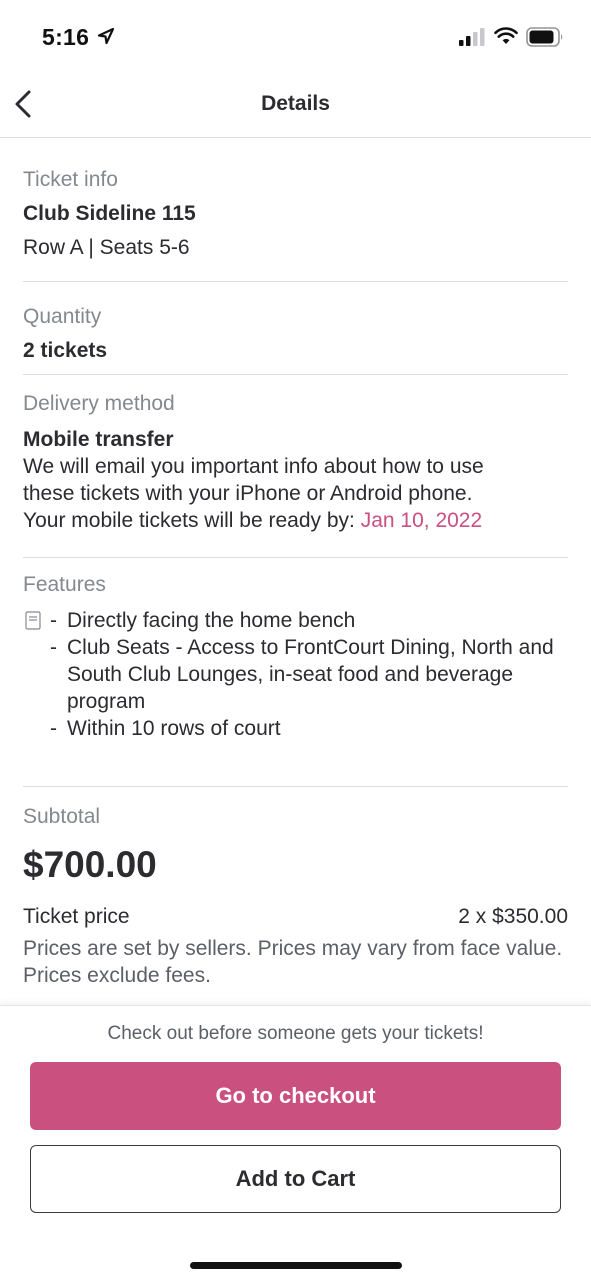  I want to click on nav-header: Details, so click(295, 104).